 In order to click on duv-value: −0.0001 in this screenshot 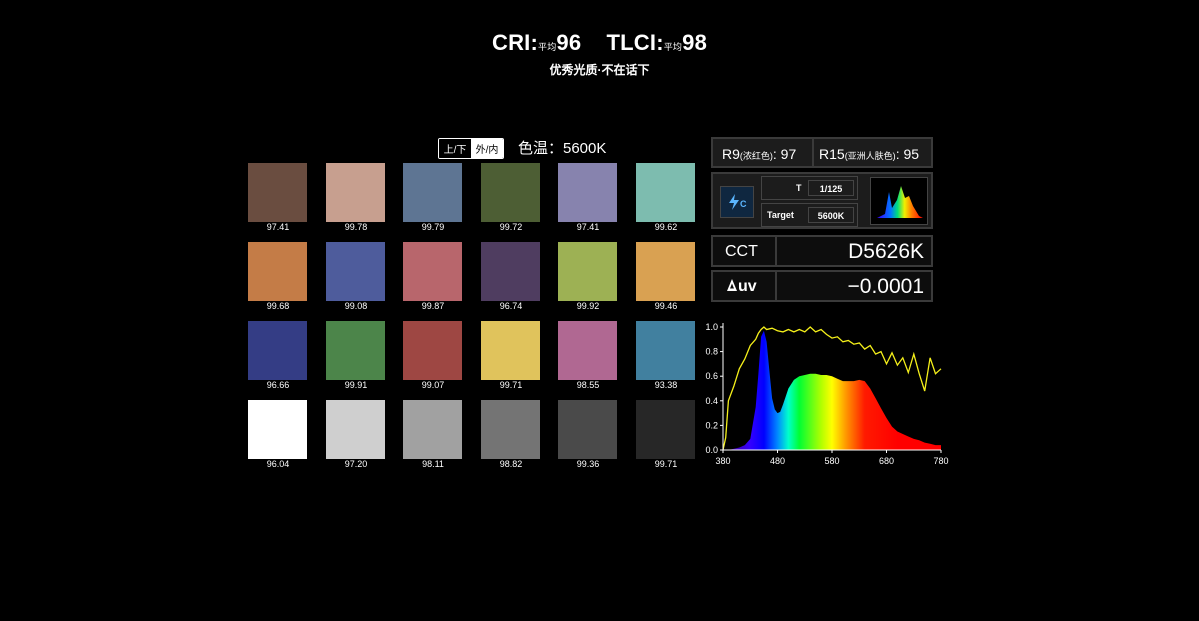, I will do `click(886, 286)`.